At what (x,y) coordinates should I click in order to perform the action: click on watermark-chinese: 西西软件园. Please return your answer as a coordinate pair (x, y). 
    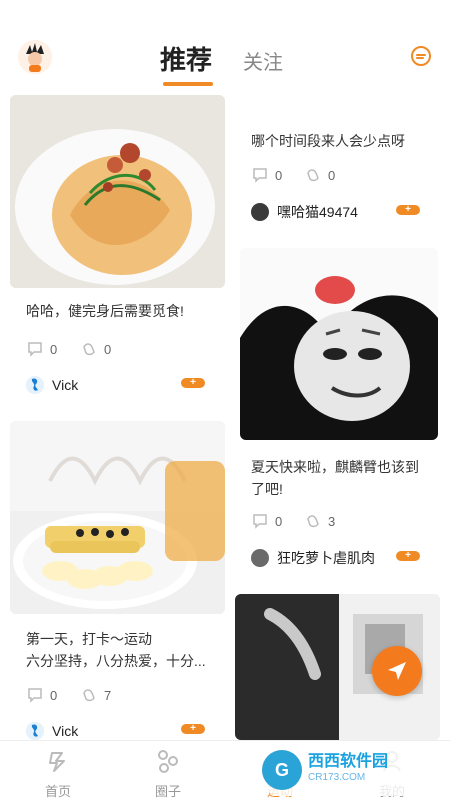
    Looking at the image, I should click on (348, 761).